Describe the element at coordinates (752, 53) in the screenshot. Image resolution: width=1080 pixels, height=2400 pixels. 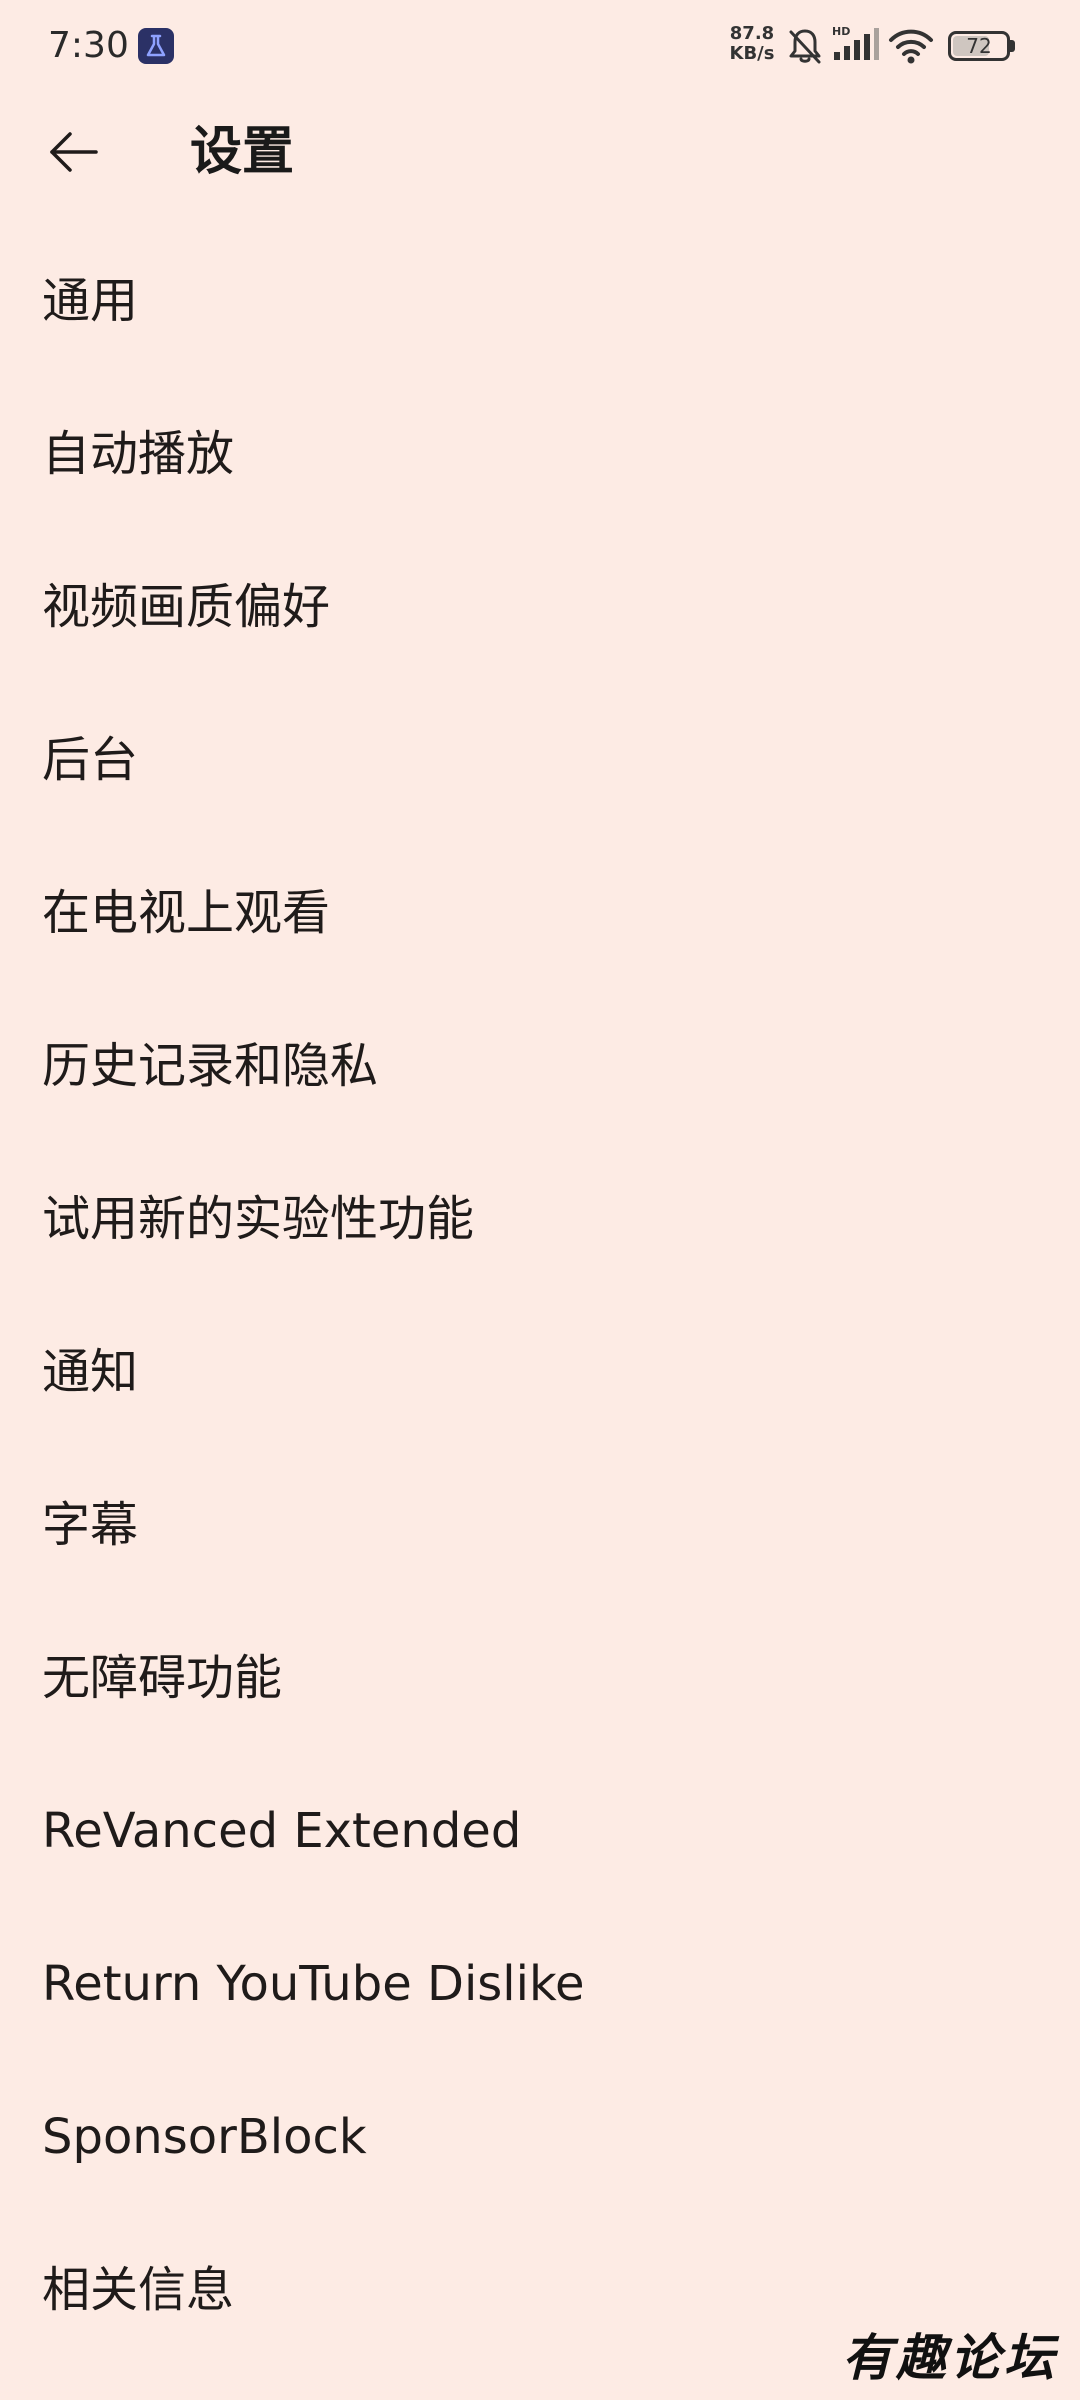
I see `network-speed-unit: KB/s` at that location.